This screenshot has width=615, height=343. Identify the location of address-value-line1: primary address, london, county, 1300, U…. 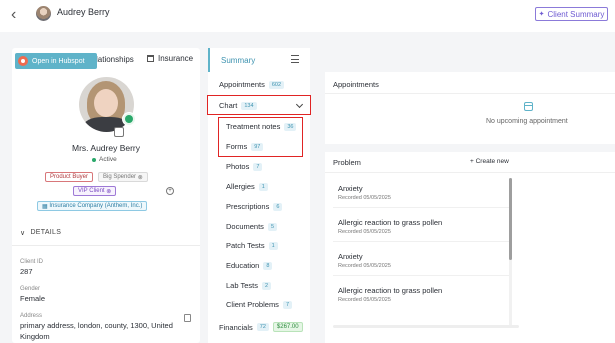
(96, 325).